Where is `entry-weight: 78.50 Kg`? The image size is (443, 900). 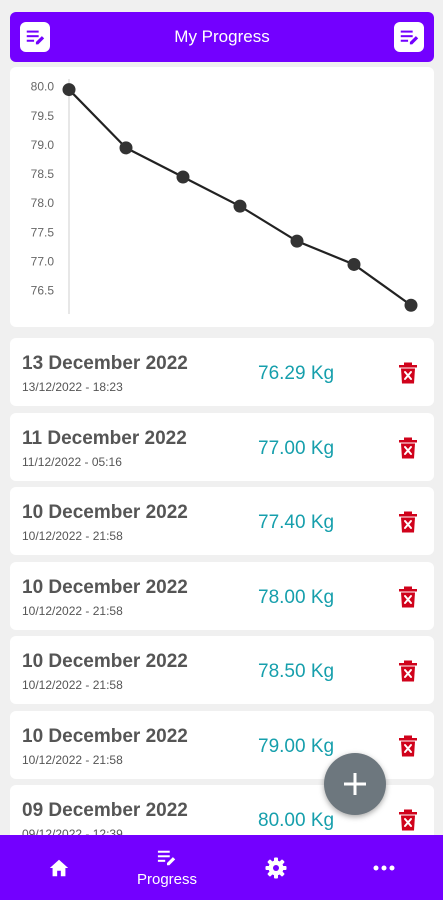
entry-weight: 78.50 Kg is located at coordinates (296, 671).